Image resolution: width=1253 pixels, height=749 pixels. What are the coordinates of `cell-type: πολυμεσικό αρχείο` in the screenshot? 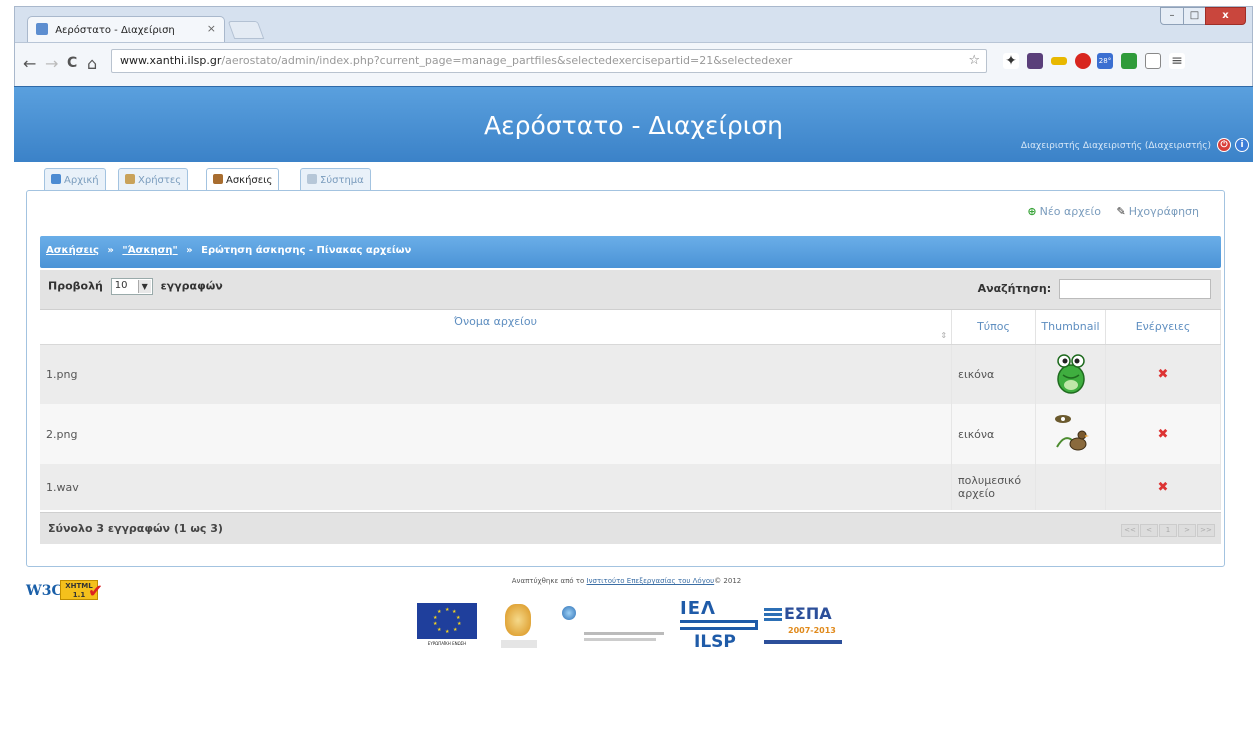 It's located at (994, 487).